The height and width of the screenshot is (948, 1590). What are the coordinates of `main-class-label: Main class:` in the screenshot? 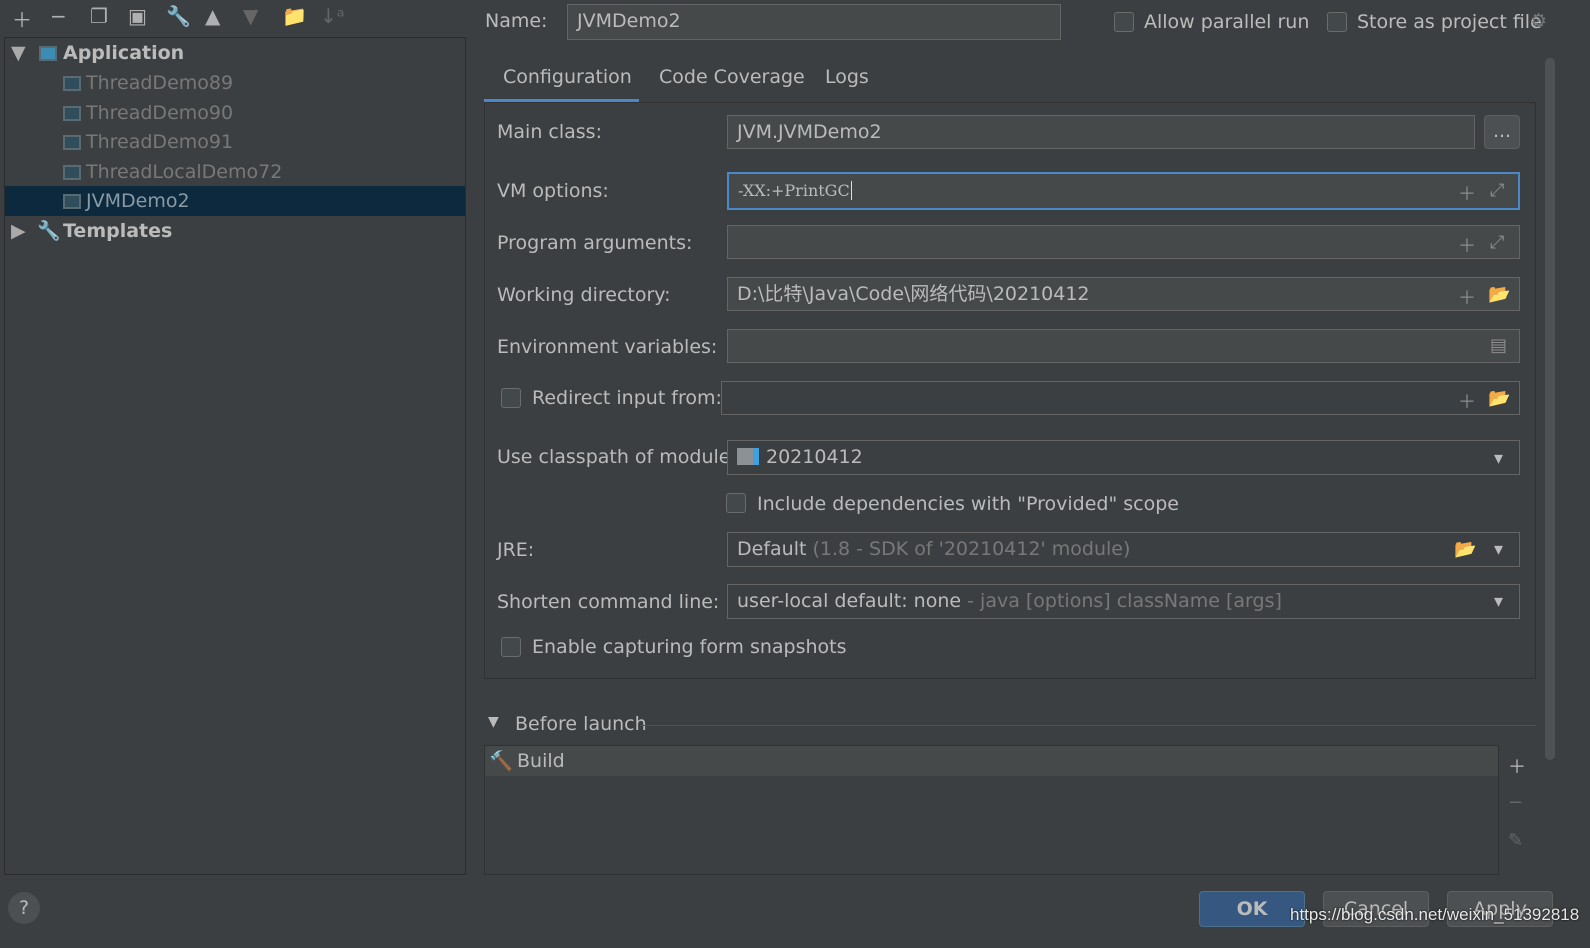 It's located at (549, 132).